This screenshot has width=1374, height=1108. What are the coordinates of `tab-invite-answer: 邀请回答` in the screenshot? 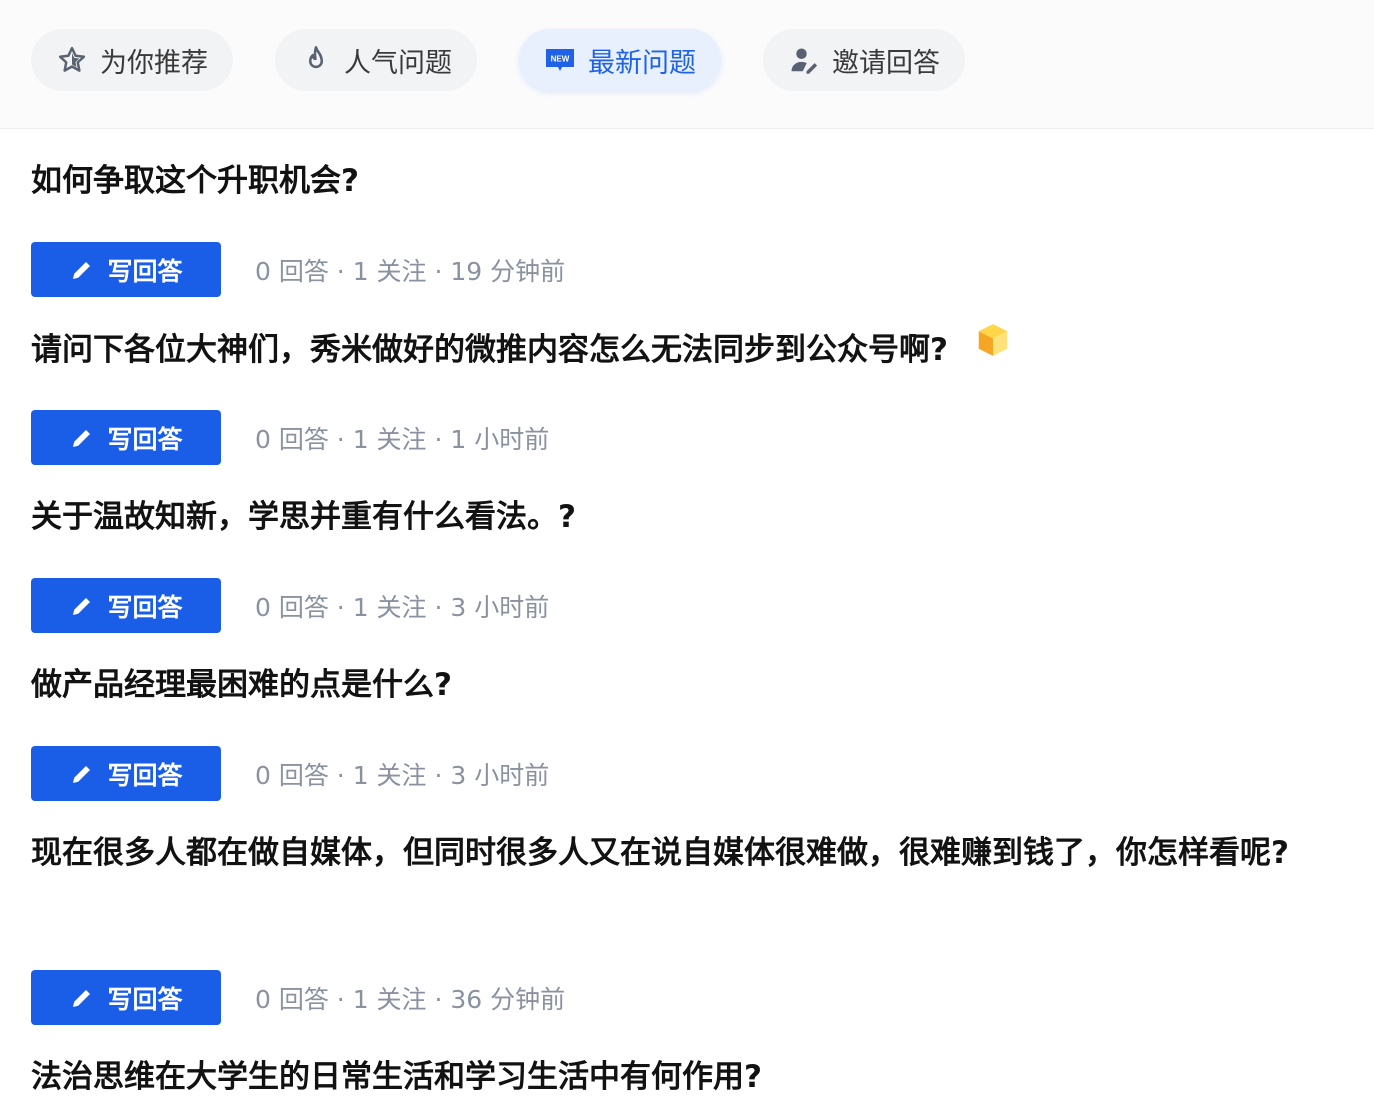 It's located at (864, 60).